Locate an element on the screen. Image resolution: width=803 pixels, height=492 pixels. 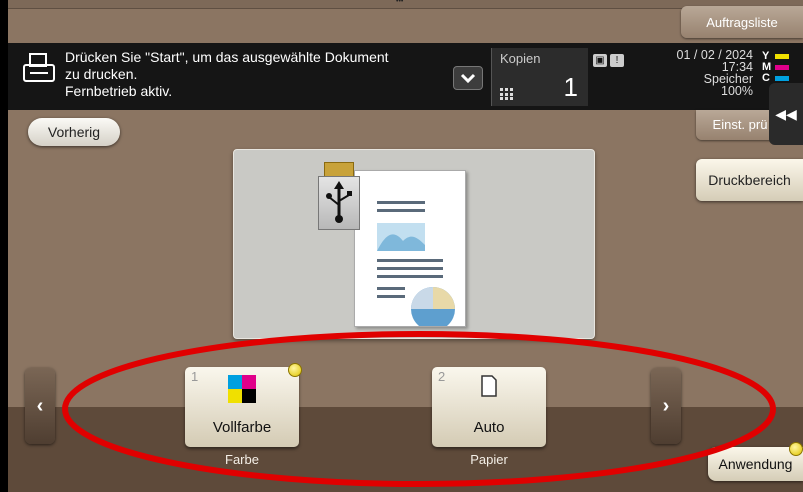
chevron-right-icon: › is located at coordinates (666, 406).